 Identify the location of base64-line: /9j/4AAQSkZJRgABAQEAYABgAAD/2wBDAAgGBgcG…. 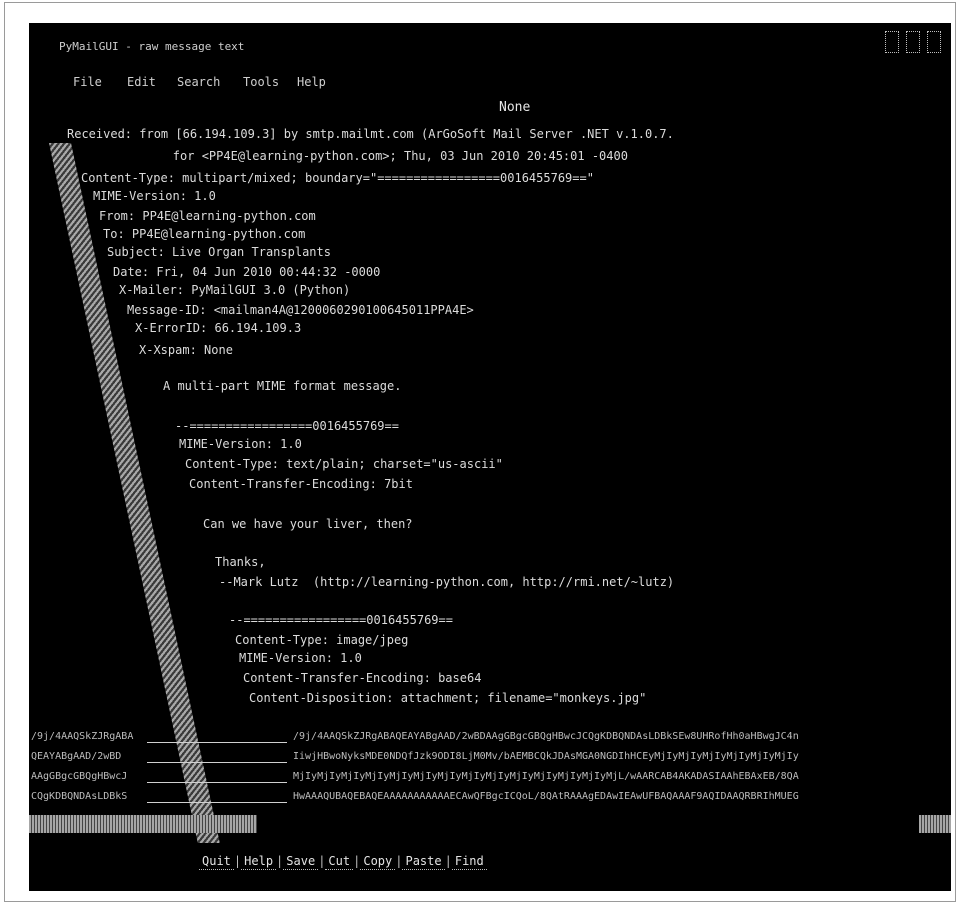
(546, 736).